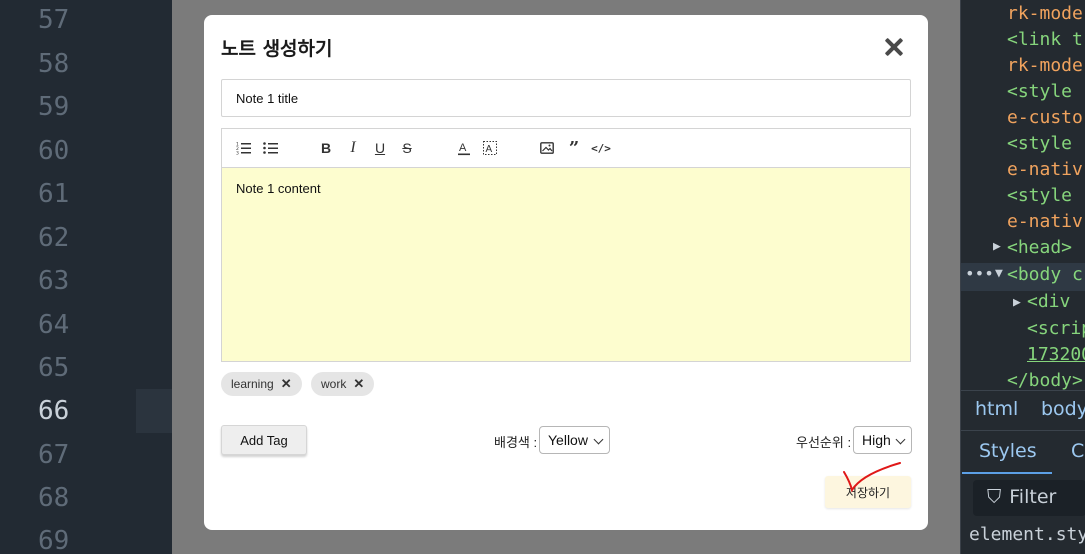  Describe the element at coordinates (54, 281) in the screenshot. I see `line-number: 63` at that location.